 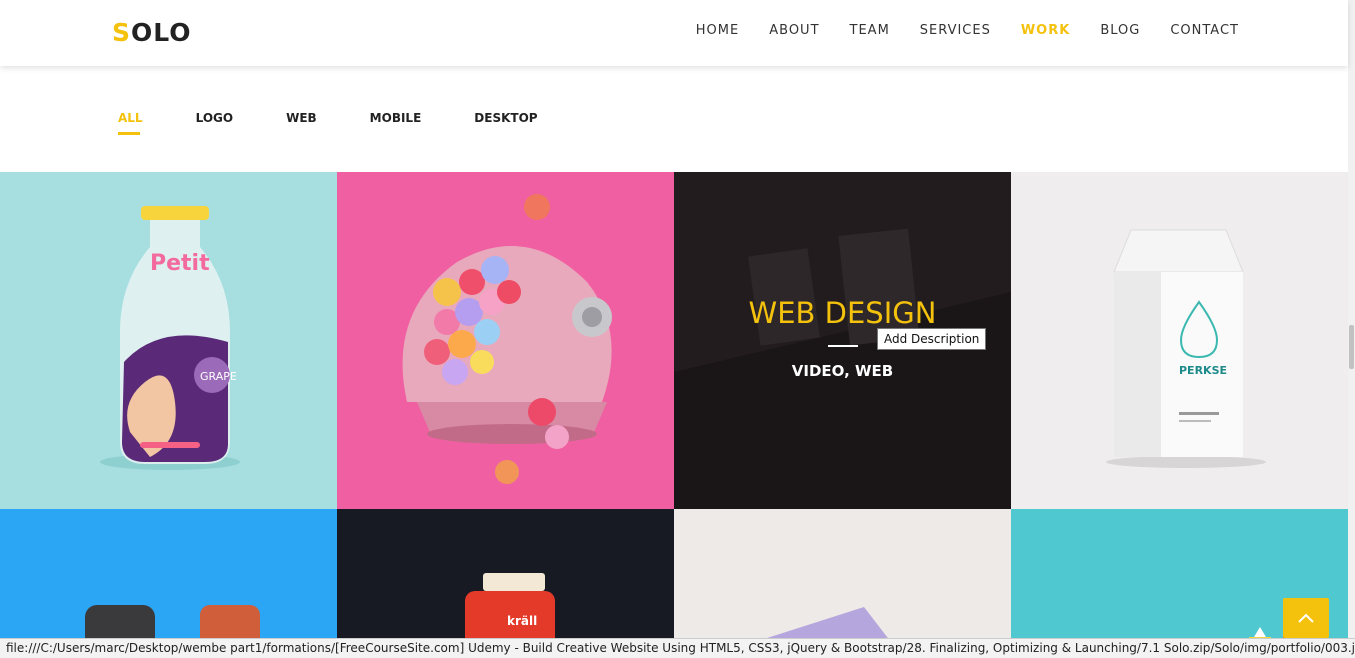 I want to click on filter-mobile: MOBILE, so click(x=396, y=123).